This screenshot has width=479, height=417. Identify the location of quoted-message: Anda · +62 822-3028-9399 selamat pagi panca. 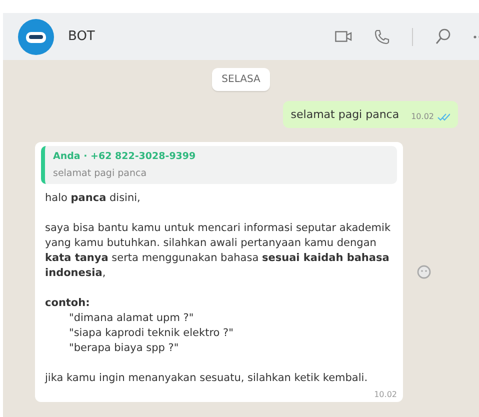
(219, 165).